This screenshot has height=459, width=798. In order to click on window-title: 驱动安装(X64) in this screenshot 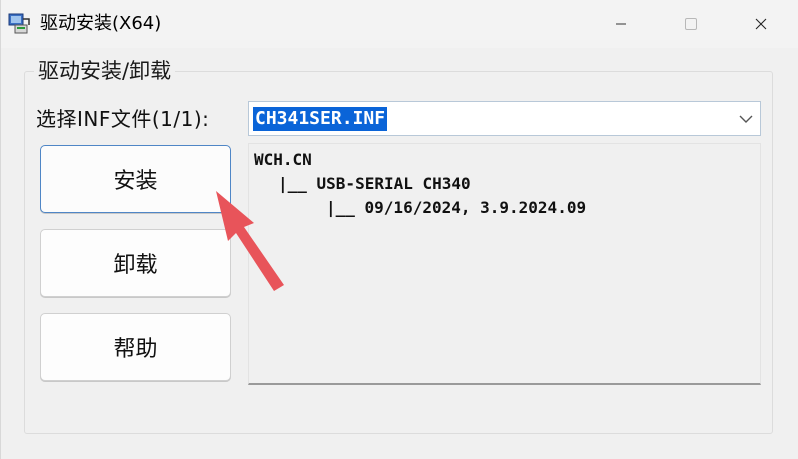, I will do `click(101, 23)`.